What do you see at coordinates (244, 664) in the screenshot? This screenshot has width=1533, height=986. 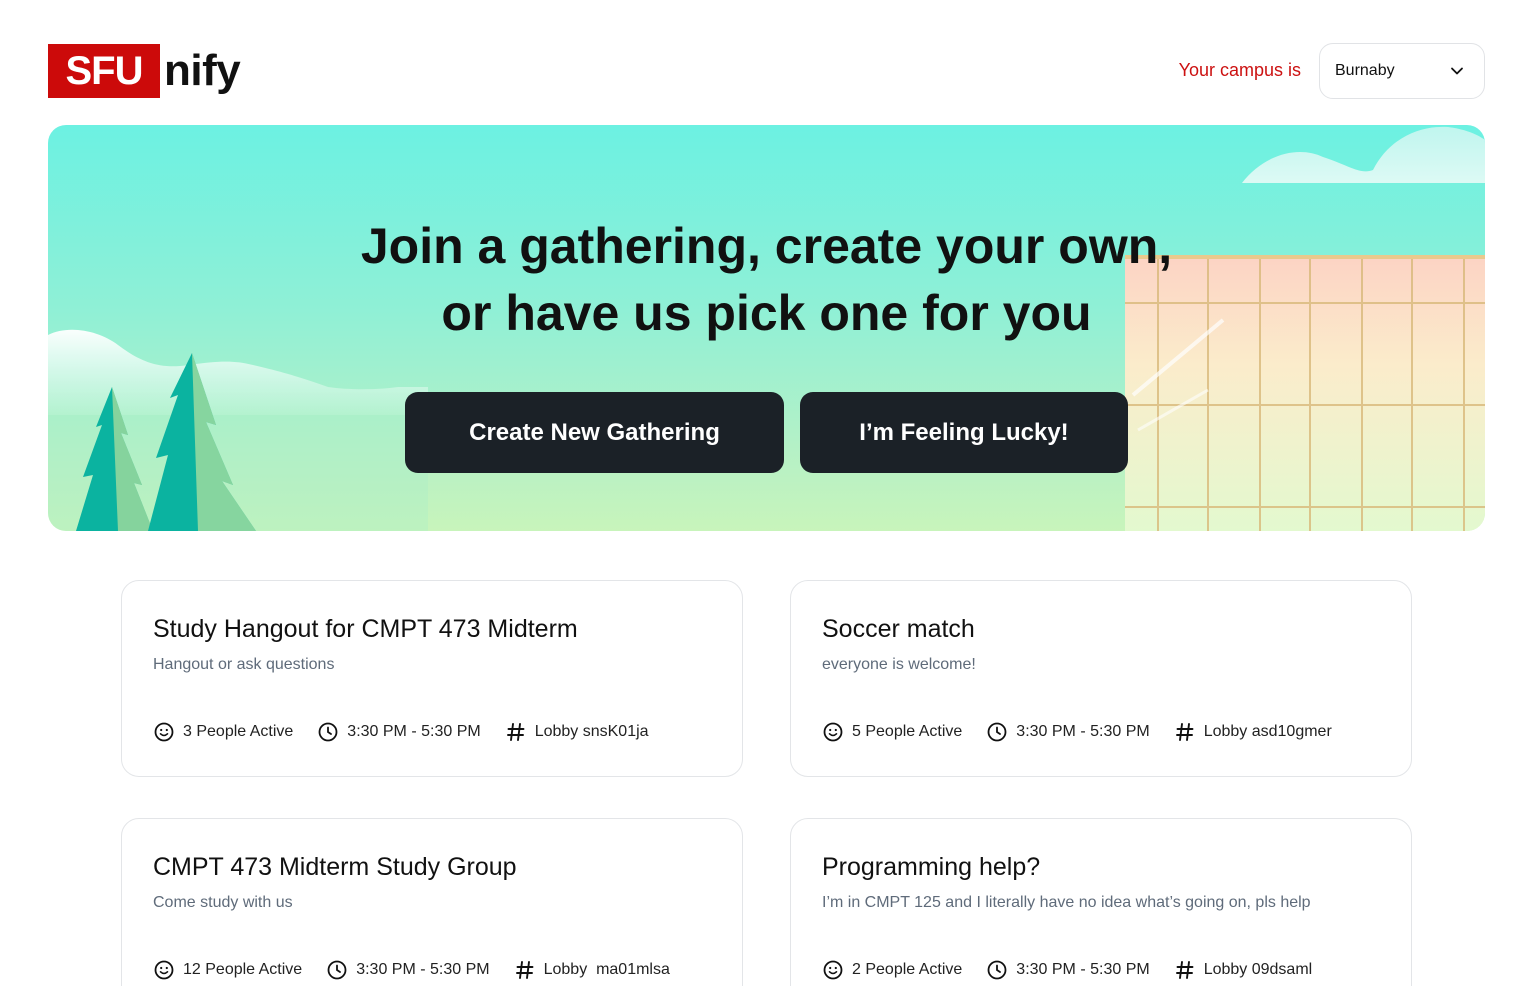 I see `gathering-description: Hangout or ask questions` at bounding box center [244, 664].